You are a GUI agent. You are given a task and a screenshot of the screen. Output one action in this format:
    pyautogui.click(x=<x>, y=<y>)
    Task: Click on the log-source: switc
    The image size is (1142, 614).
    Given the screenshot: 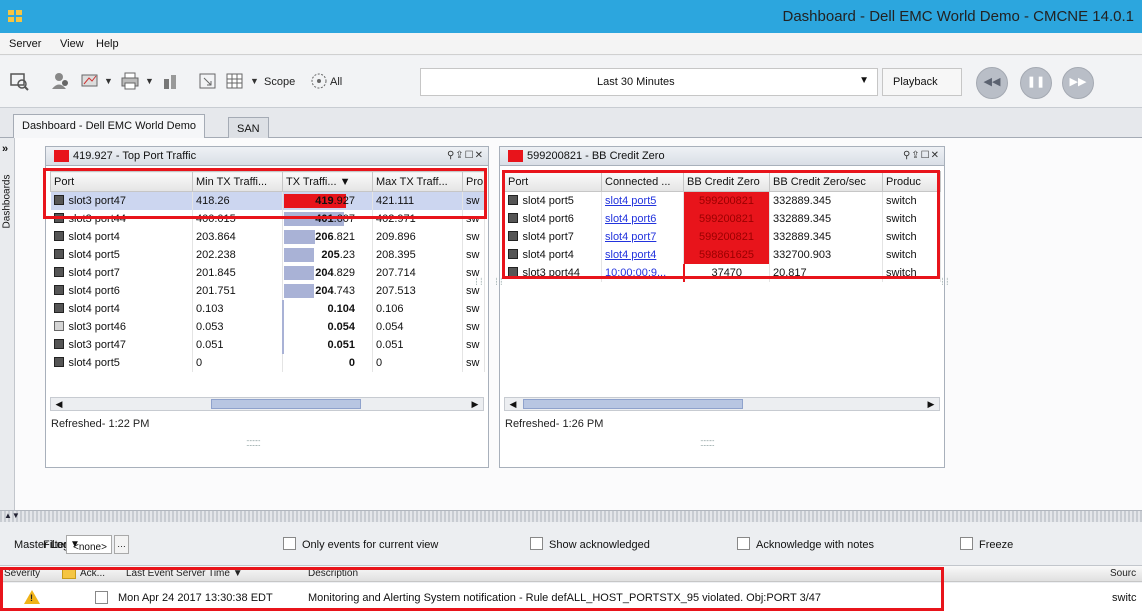 What is the action you would take?
    pyautogui.click(x=1124, y=598)
    